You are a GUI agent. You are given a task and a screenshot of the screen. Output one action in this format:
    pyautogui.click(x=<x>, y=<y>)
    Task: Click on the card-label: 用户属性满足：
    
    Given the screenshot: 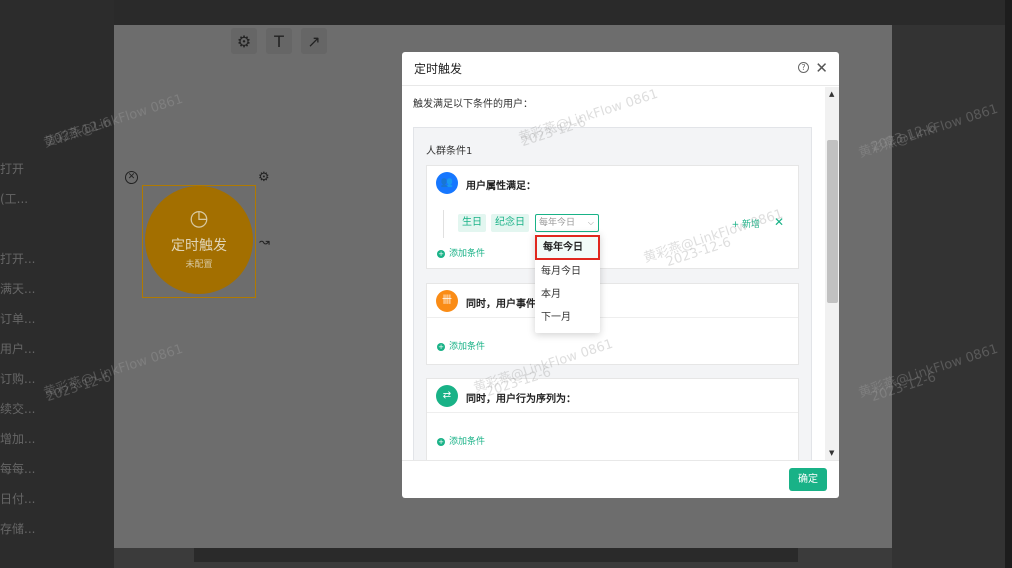 What is the action you would take?
    pyautogui.click(x=501, y=186)
    